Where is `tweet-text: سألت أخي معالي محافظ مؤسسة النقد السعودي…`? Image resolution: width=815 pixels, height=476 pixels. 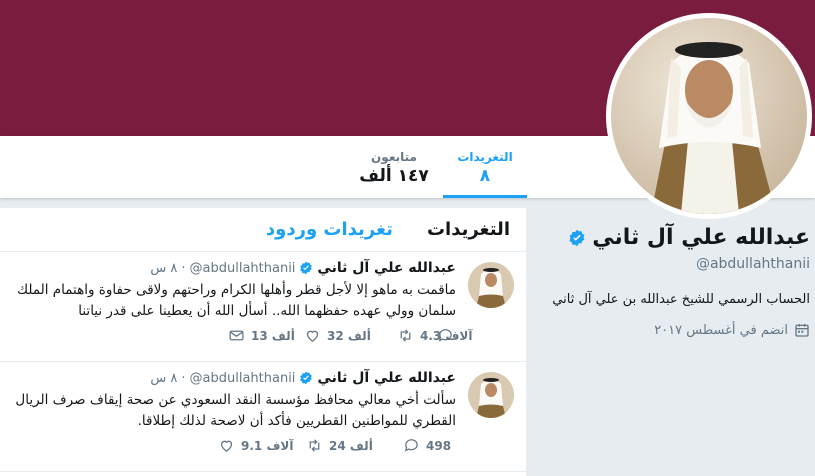
tweet-text: سألت أخي معالي محافظ مؤسسة النقد السعودي… is located at coordinates (235, 410).